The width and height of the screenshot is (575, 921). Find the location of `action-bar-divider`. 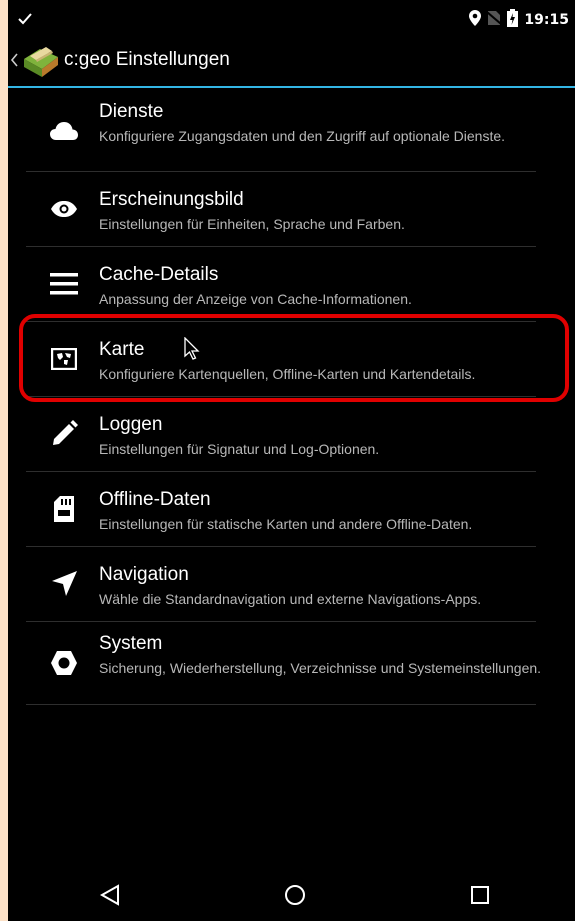

action-bar-divider is located at coordinates (291, 87).